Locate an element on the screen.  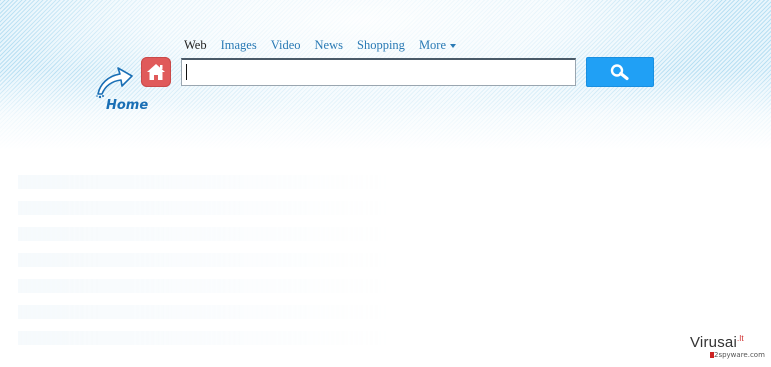
logo-text: Home is located at coordinates (127, 105).